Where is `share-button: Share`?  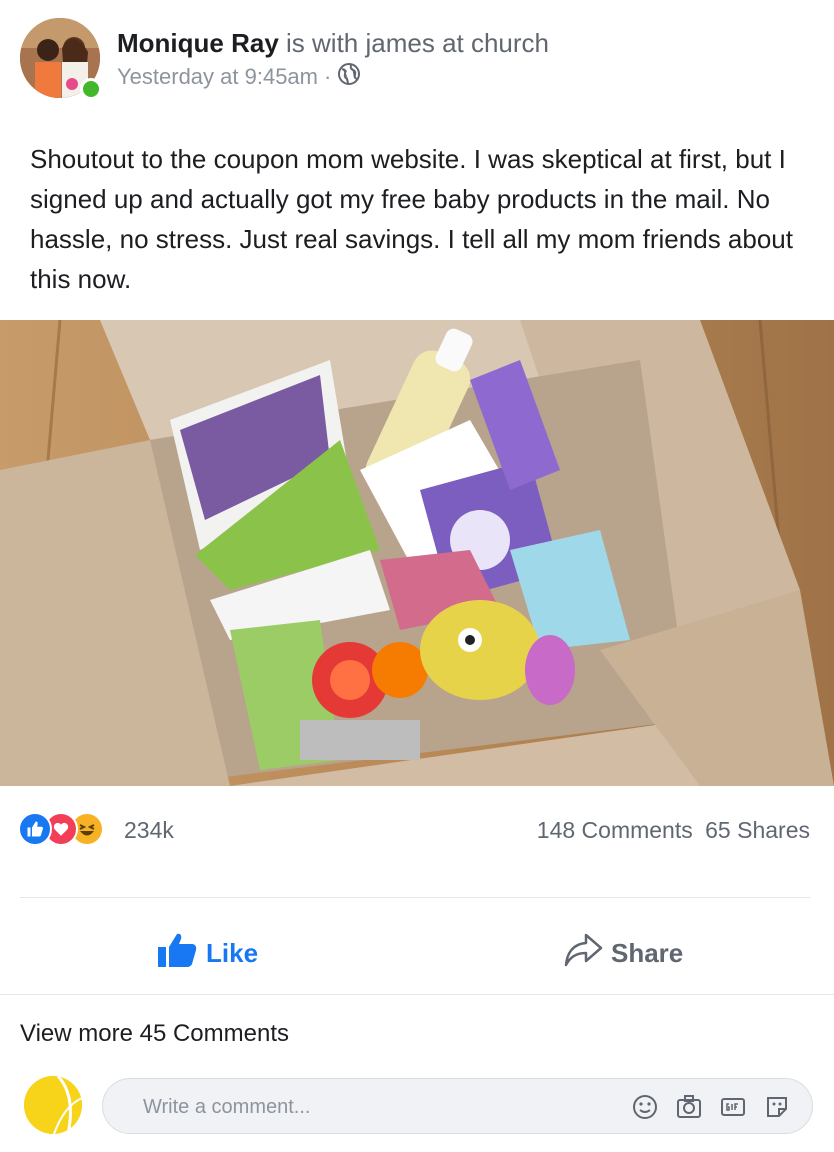
share-button: Share is located at coordinates (623, 953).